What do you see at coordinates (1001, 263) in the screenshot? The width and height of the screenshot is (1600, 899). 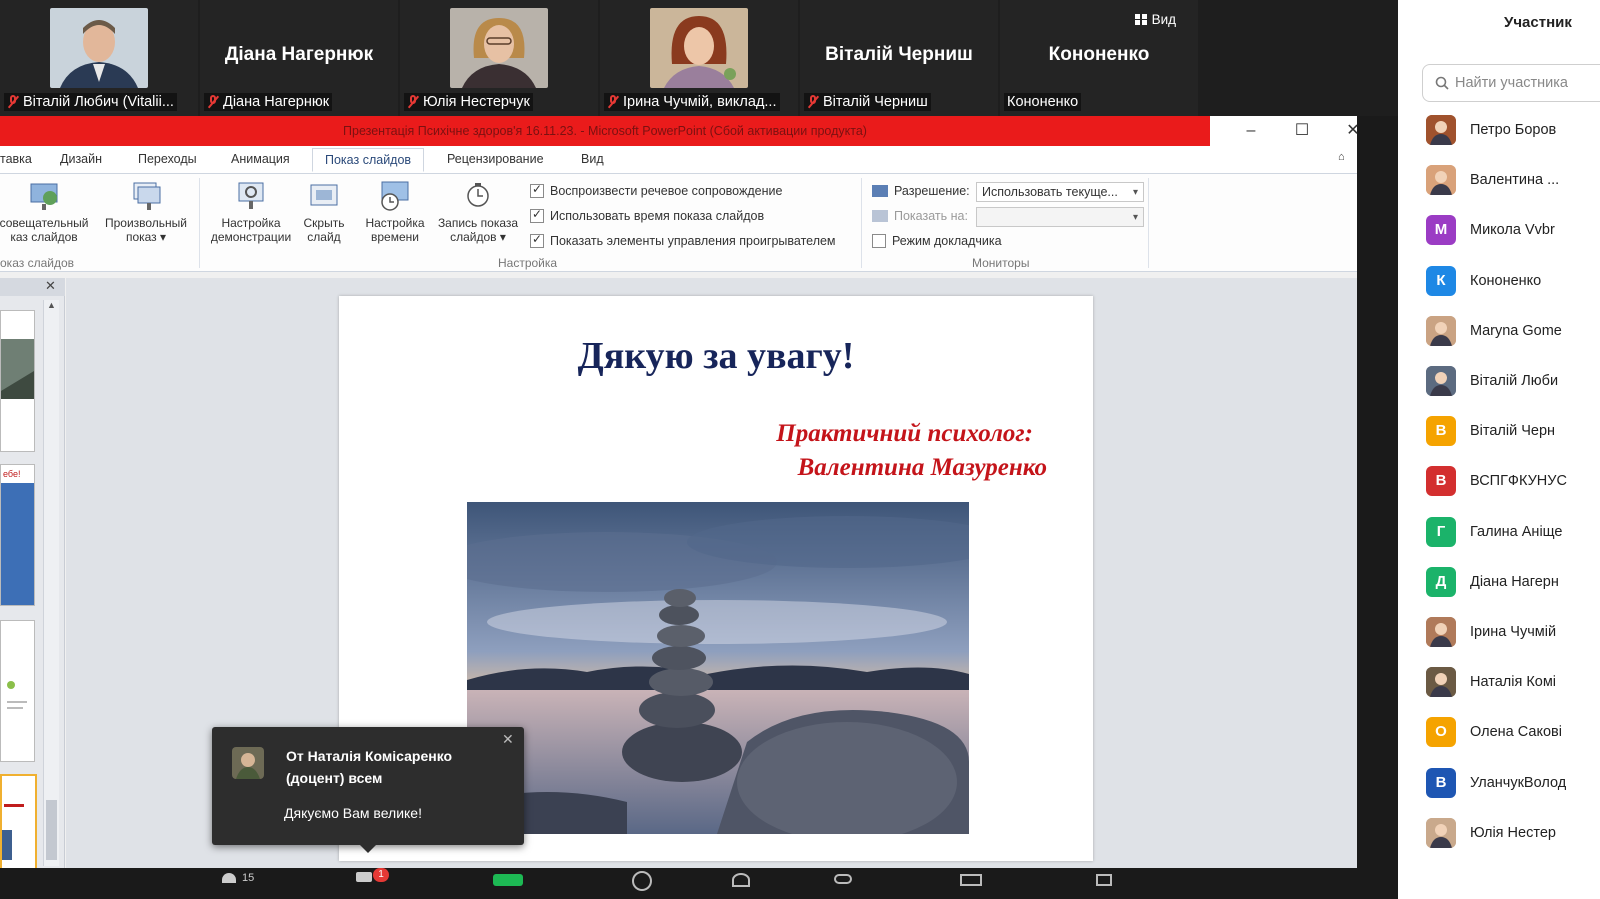 I see `group-label-monitors: Мониторы` at bounding box center [1001, 263].